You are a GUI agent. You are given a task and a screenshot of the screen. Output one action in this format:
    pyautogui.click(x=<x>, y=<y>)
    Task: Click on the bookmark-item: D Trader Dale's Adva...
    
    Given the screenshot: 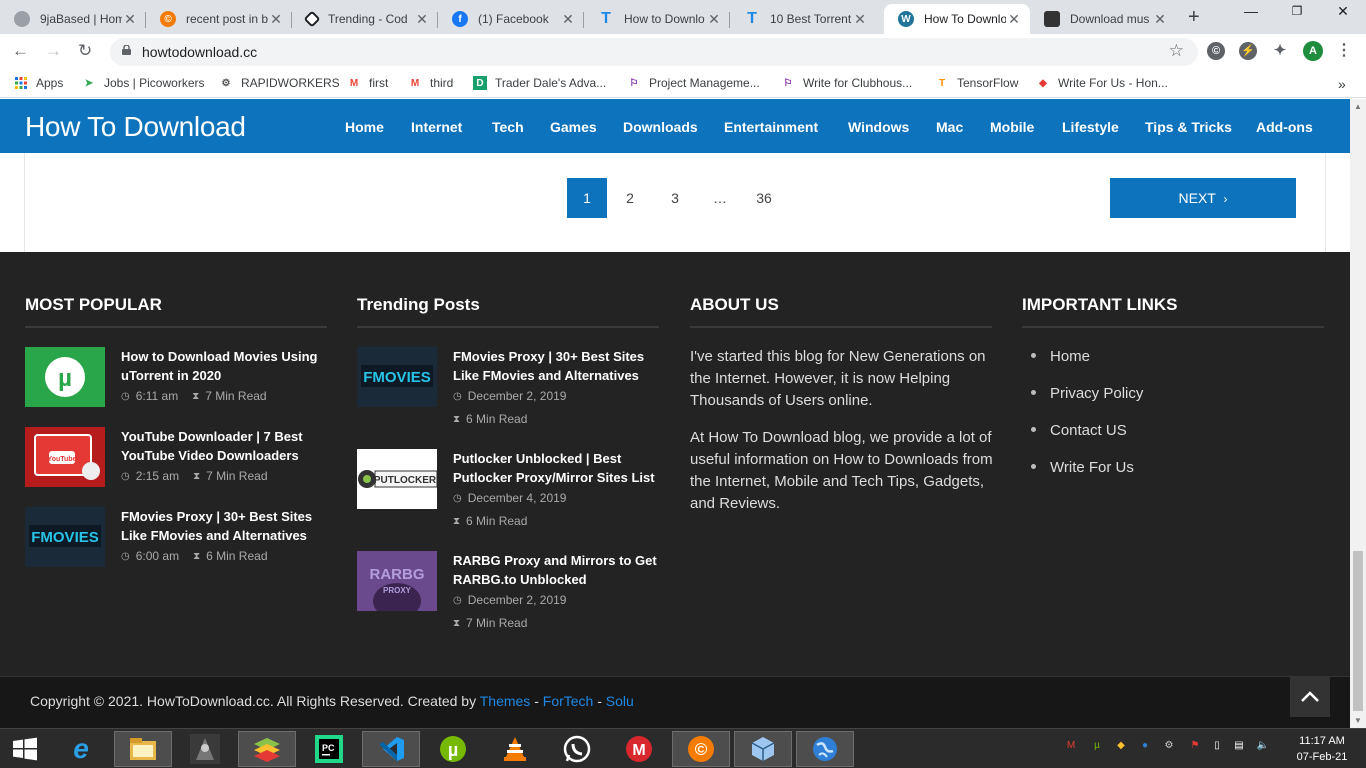 What is the action you would take?
    pyautogui.click(x=539, y=83)
    